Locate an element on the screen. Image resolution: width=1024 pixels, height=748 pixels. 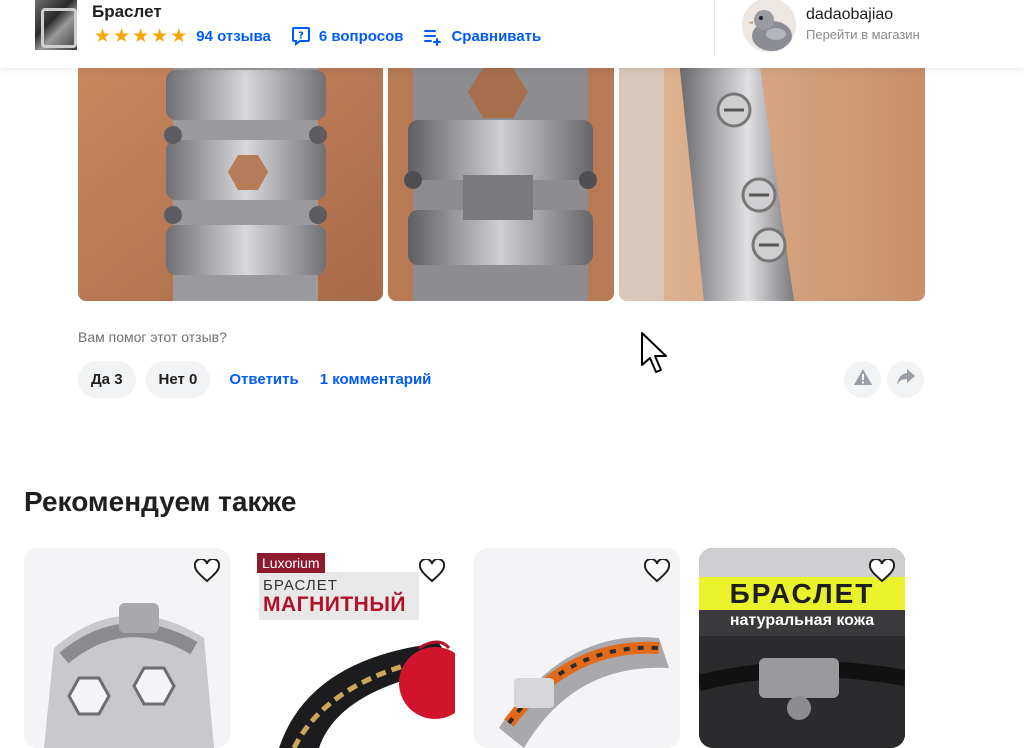
reviews-link: 94 отзыва is located at coordinates (233, 36).